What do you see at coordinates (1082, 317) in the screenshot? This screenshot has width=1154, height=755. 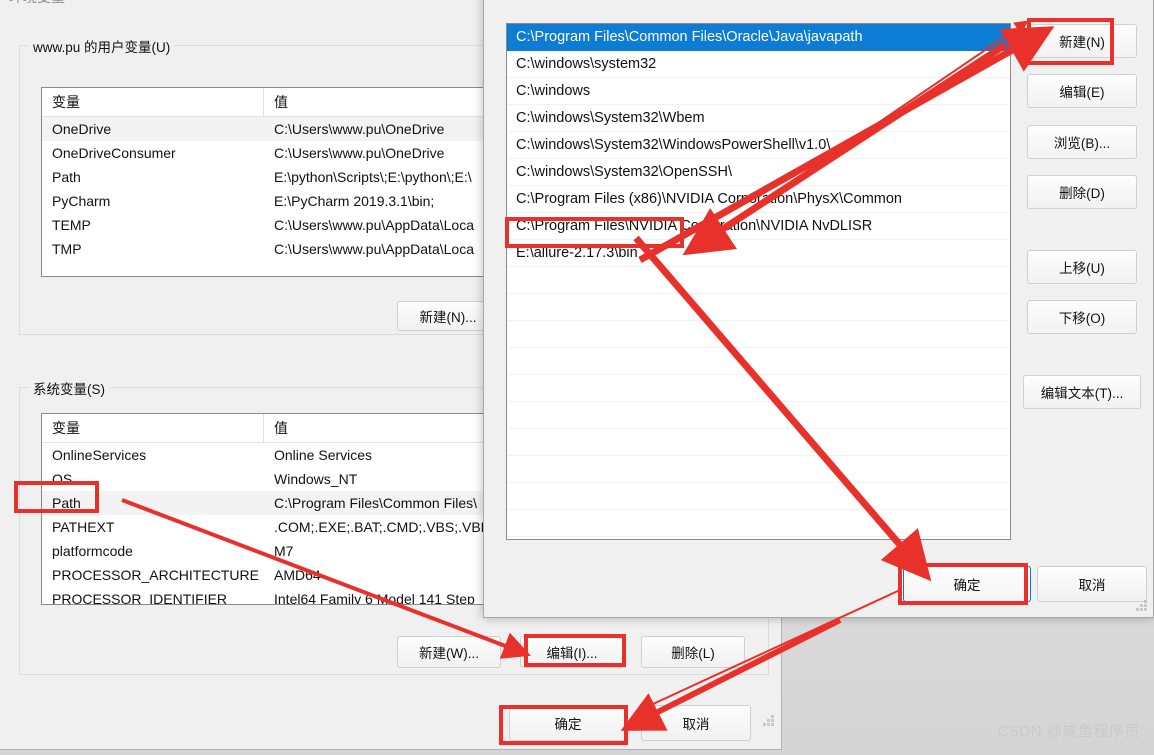 I see `dialog-move-down-button: 下移(O)` at bounding box center [1082, 317].